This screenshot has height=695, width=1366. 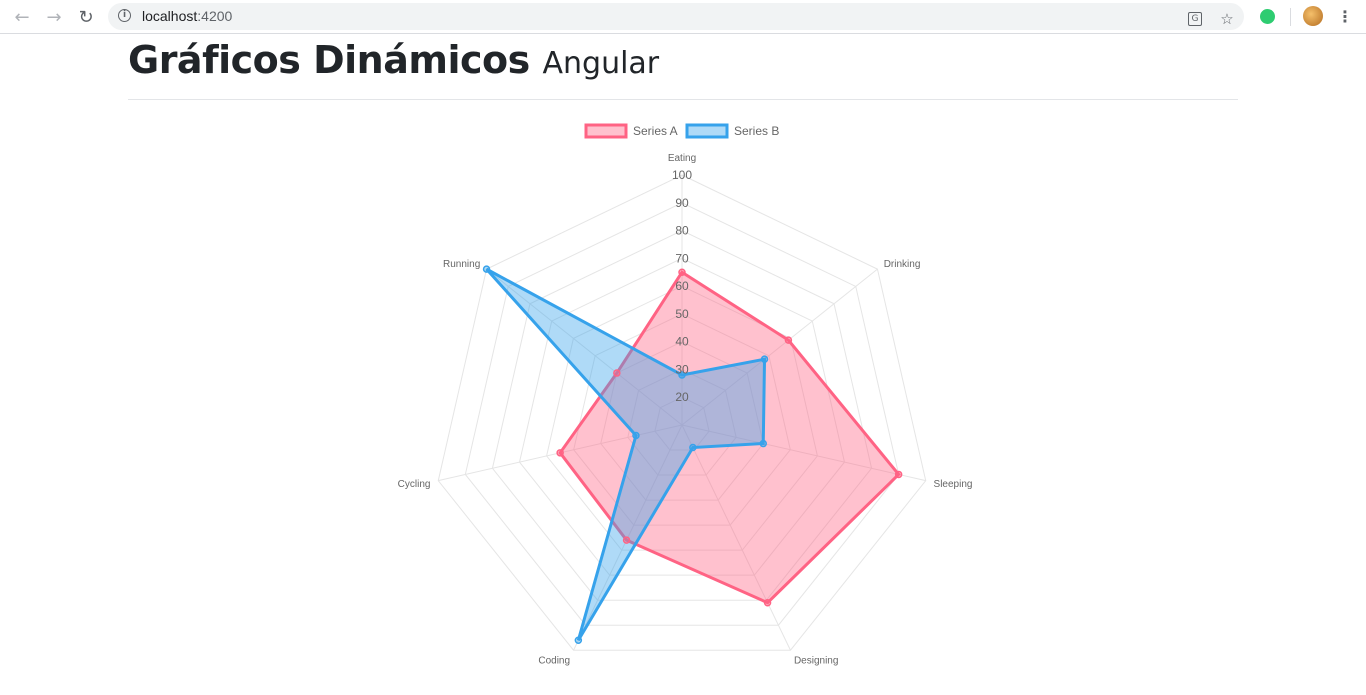 What do you see at coordinates (682, 314) in the screenshot?
I see `tick-label: 50` at bounding box center [682, 314].